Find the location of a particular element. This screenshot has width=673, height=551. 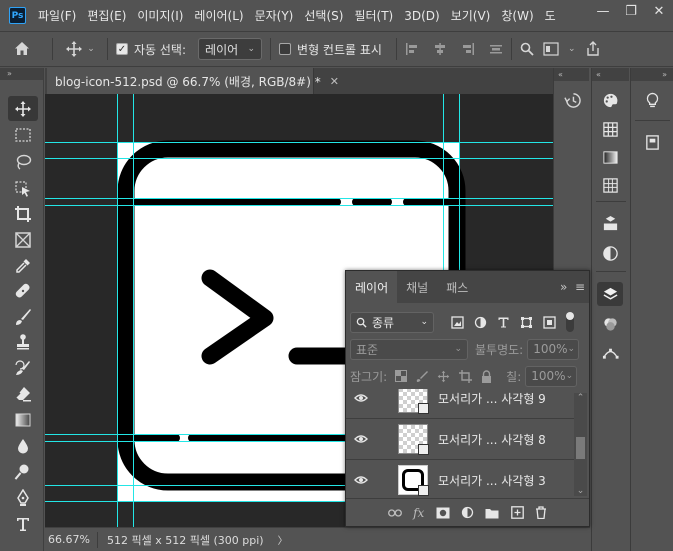

pixel-filter-icon is located at coordinates (457, 322).